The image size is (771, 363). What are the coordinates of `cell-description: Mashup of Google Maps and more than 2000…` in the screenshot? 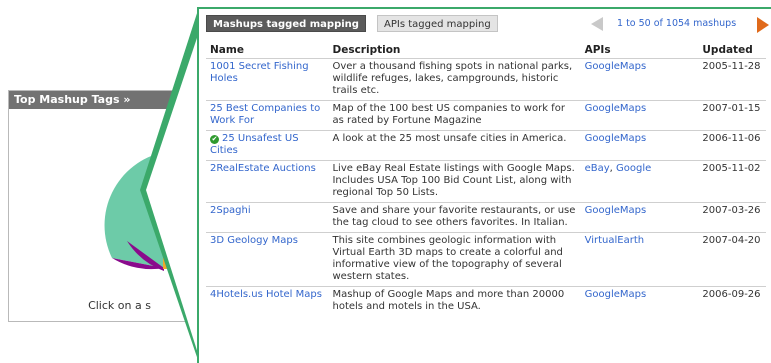 It's located at (454, 301).